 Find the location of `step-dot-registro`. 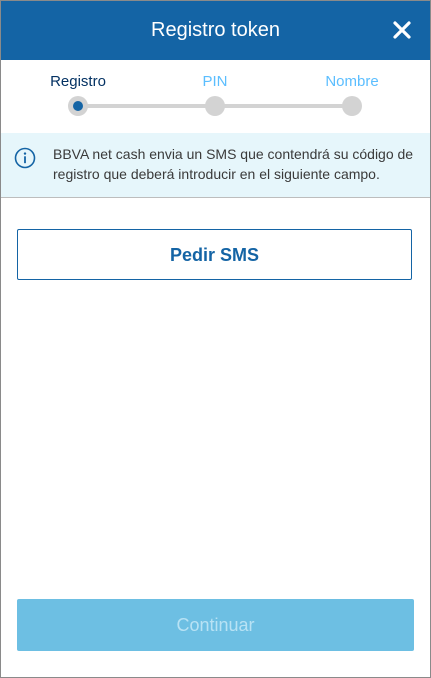

step-dot-registro is located at coordinates (78, 106).